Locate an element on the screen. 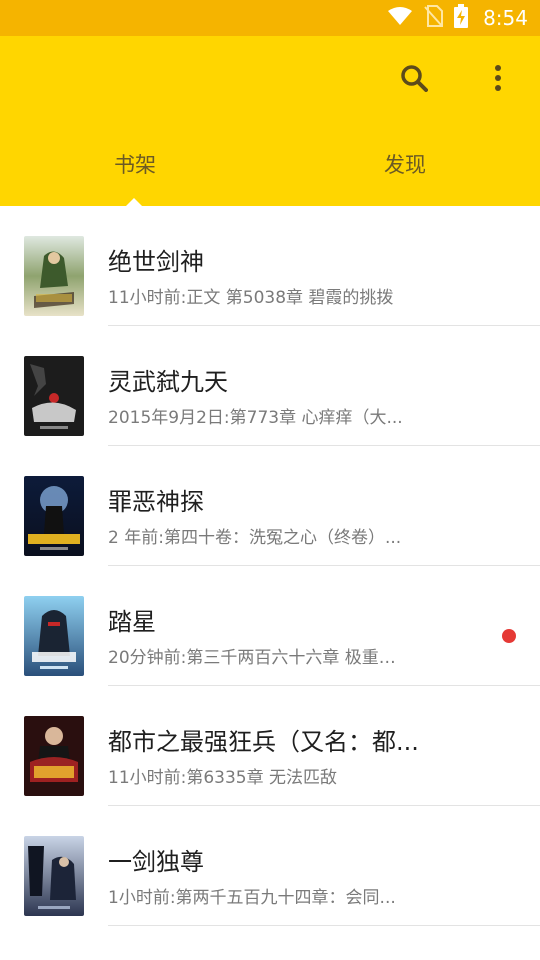  tab-bar: 书架 发现 is located at coordinates (270, 164).